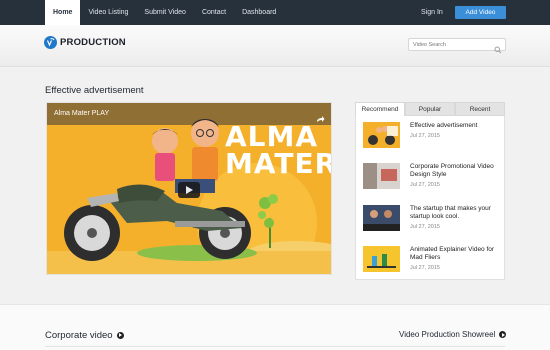 The width and height of the screenshot is (550, 350). What do you see at coordinates (94, 90) in the screenshot?
I see `featured-section-title: Effective advertisement` at bounding box center [94, 90].